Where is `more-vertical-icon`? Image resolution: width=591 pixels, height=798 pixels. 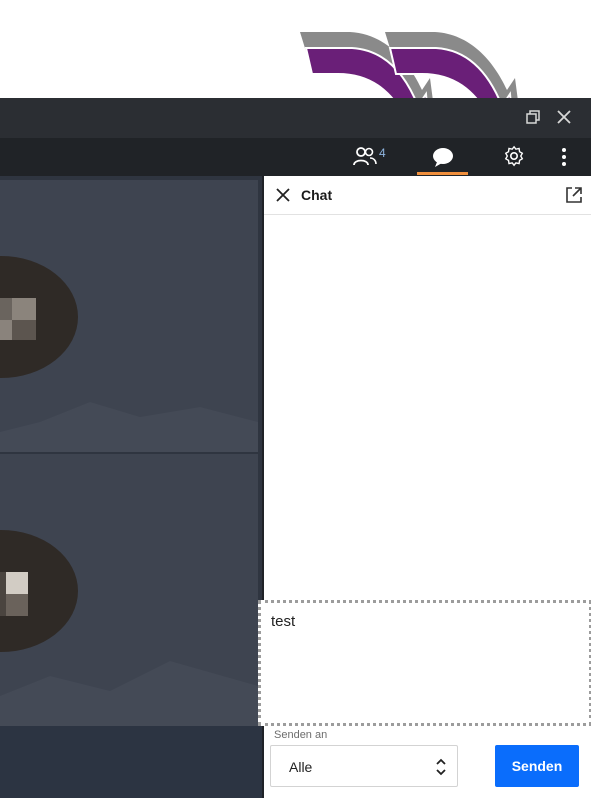
more-vertical-icon is located at coordinates (564, 157).